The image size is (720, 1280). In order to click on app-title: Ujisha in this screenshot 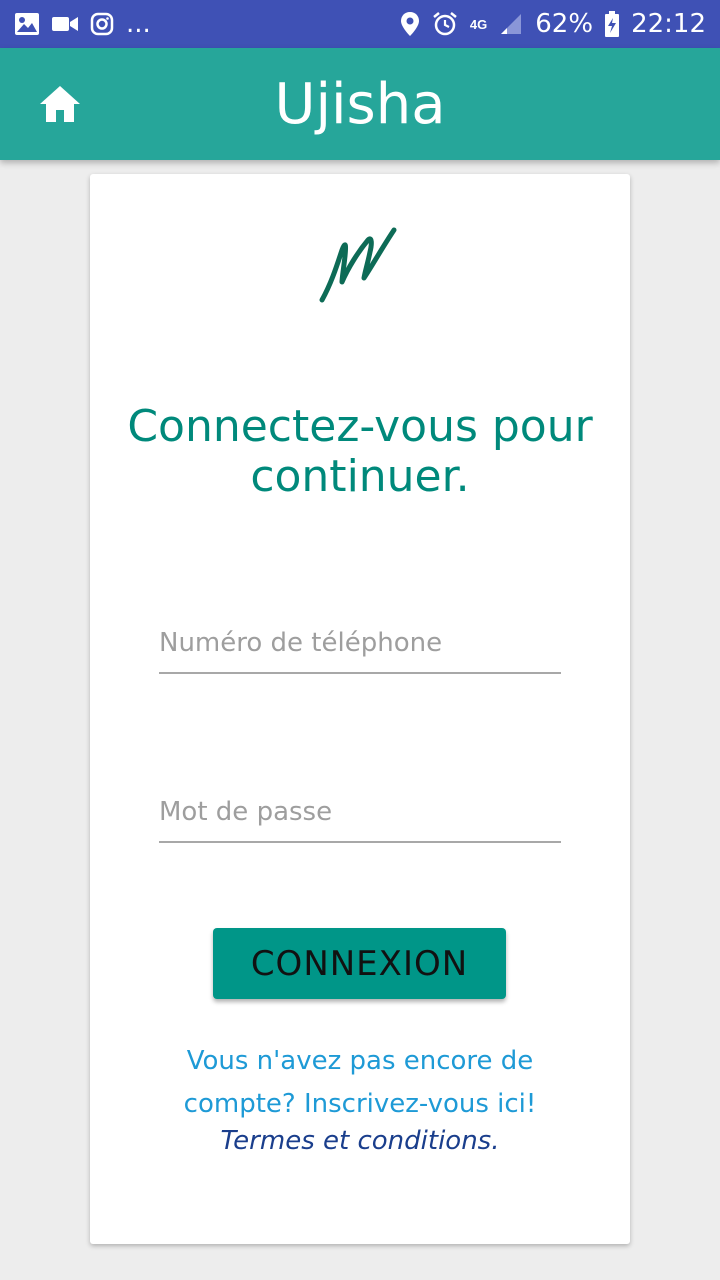, I will do `click(360, 104)`.